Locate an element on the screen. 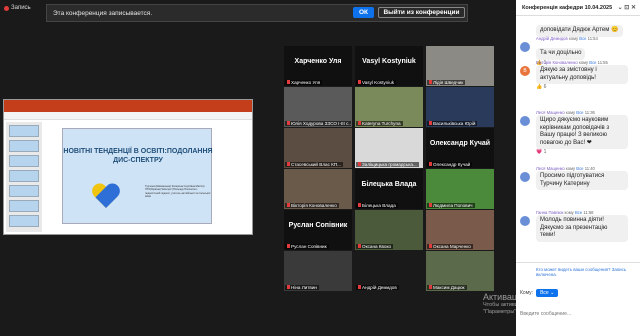  powerpoint-ribbon is located at coordinates (128, 106).